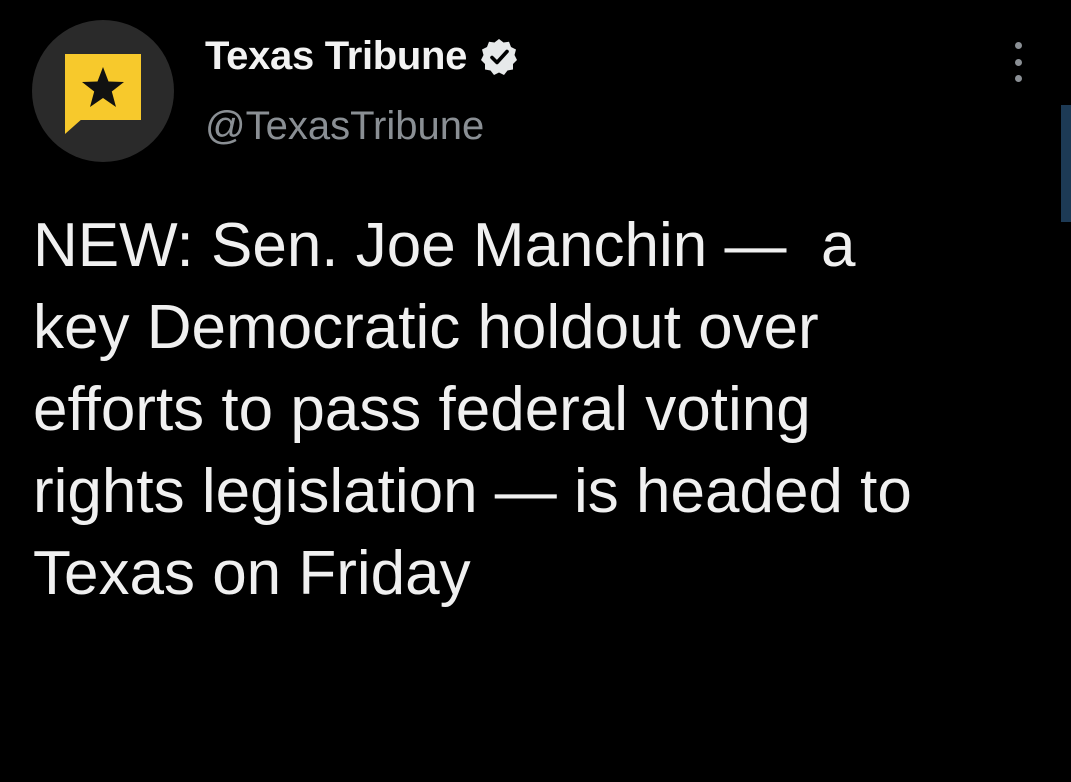  What do you see at coordinates (344, 126) in the screenshot?
I see `author-handle: @TexasTribune` at bounding box center [344, 126].